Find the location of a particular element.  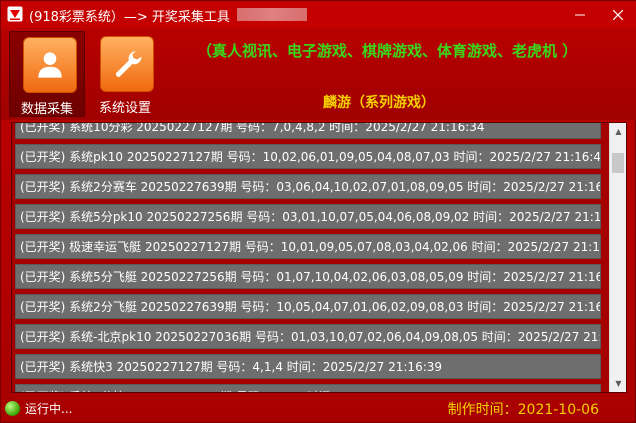

scroll-up-arrow-icon: ▲ is located at coordinates (618, 131).